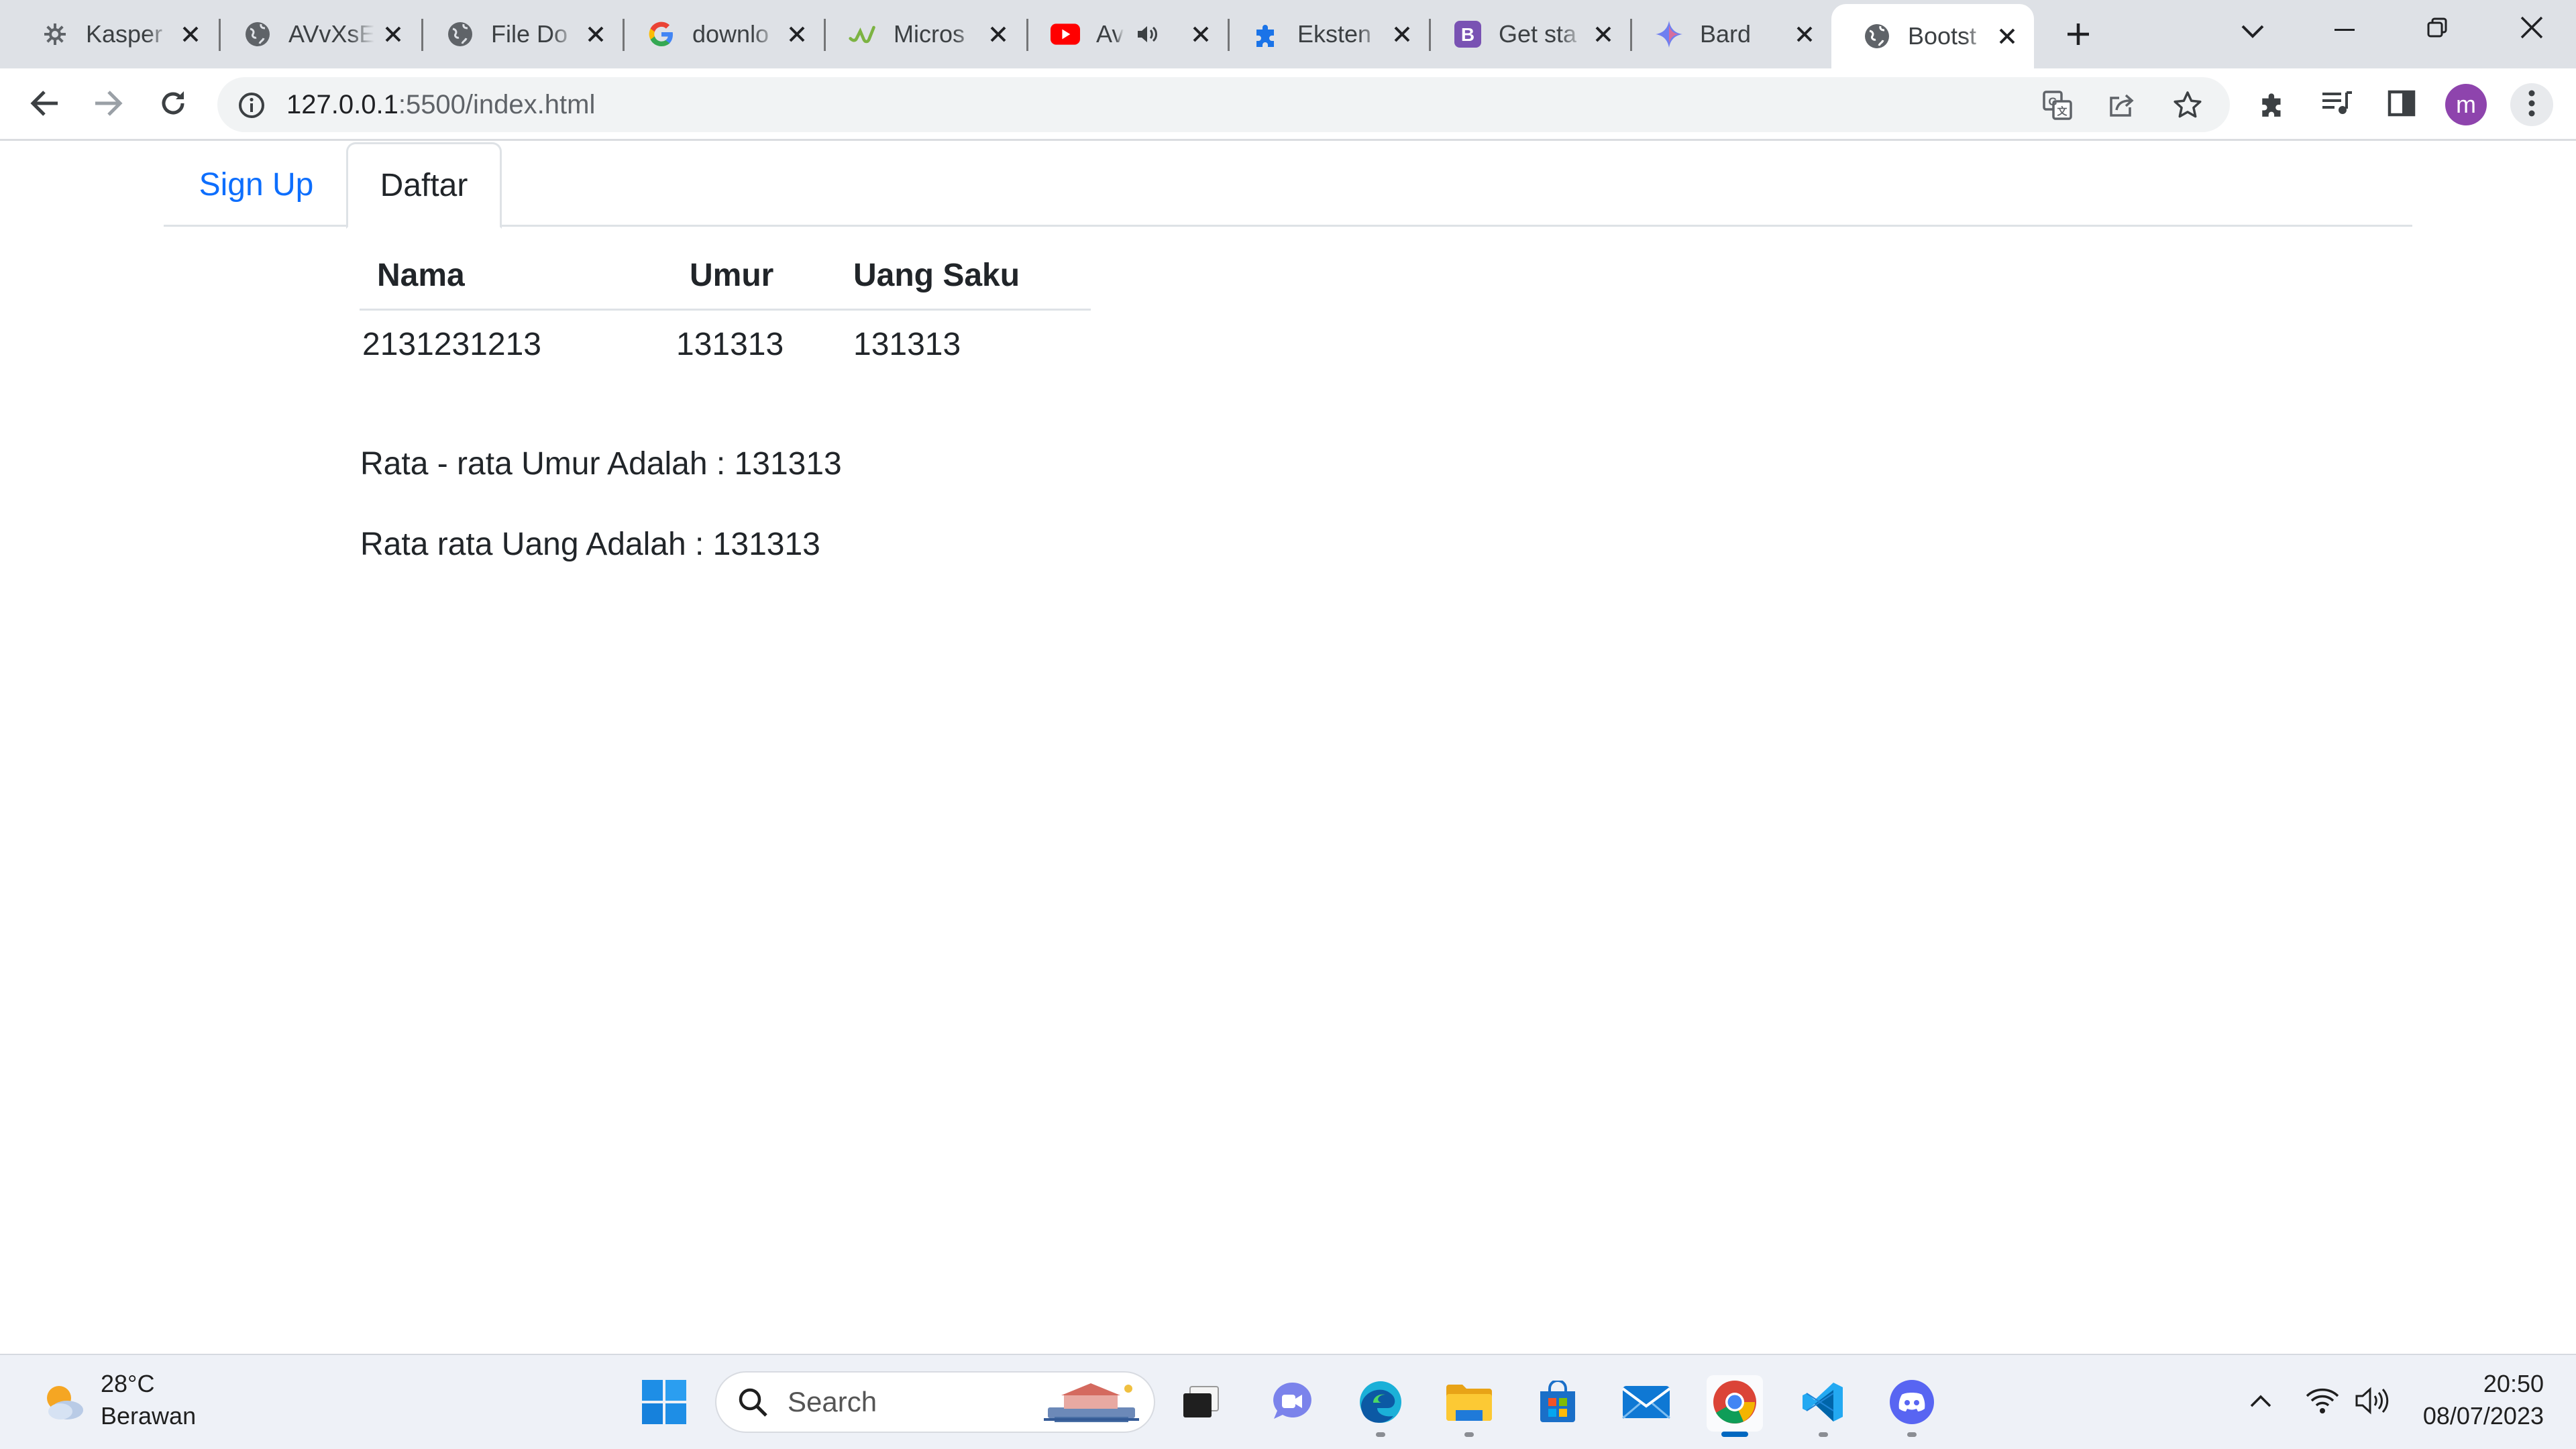  Describe the element at coordinates (251, 105) in the screenshot. I see `site-info-icon` at that location.